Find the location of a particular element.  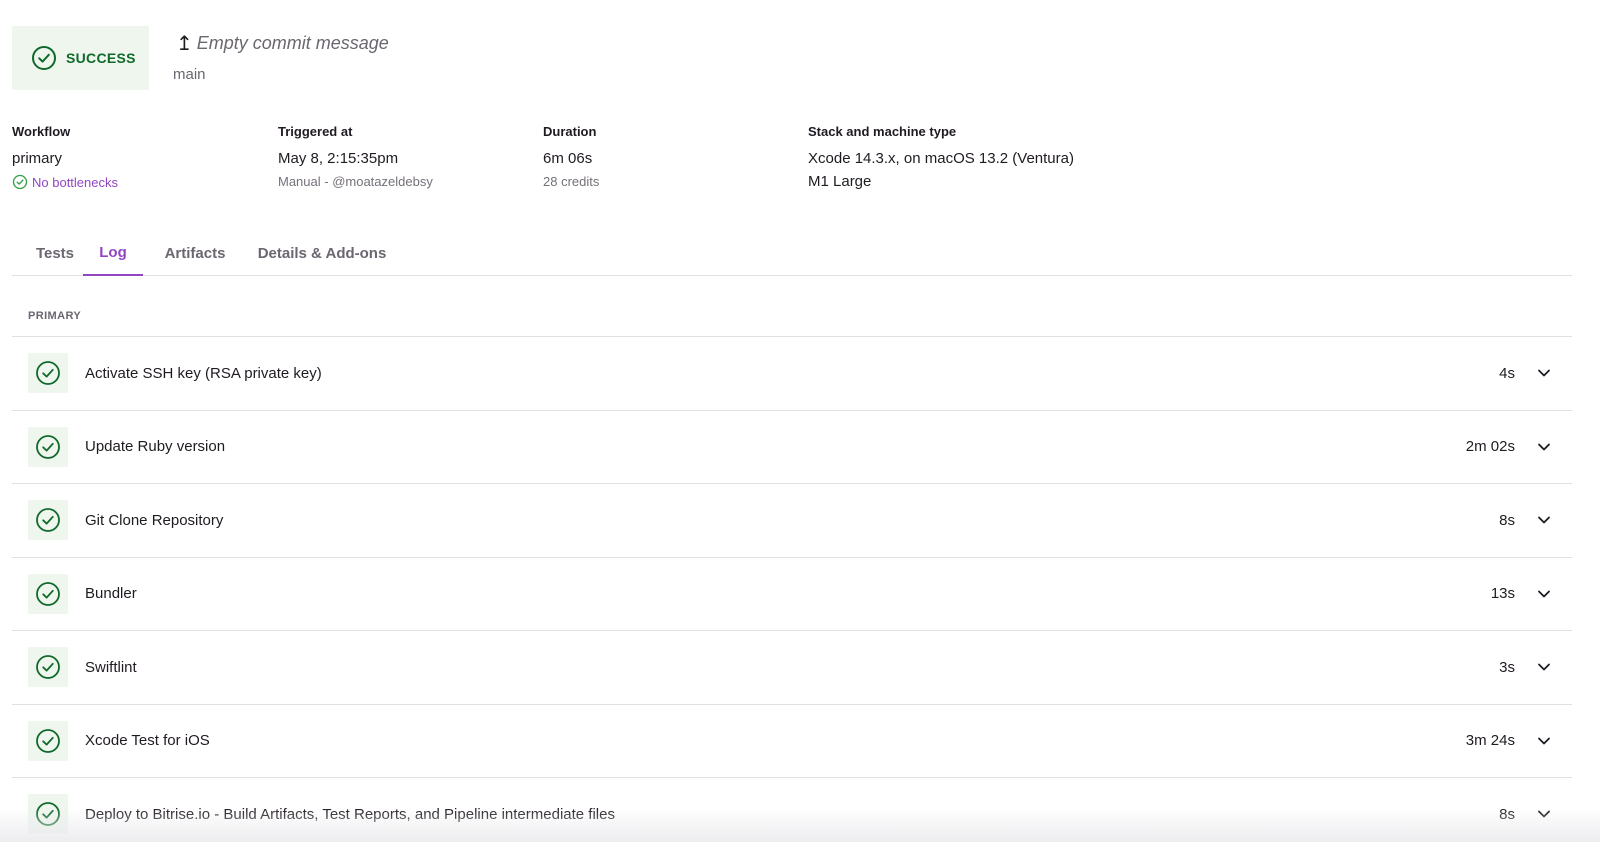

step-duration: 2m 02s is located at coordinates (1490, 447).